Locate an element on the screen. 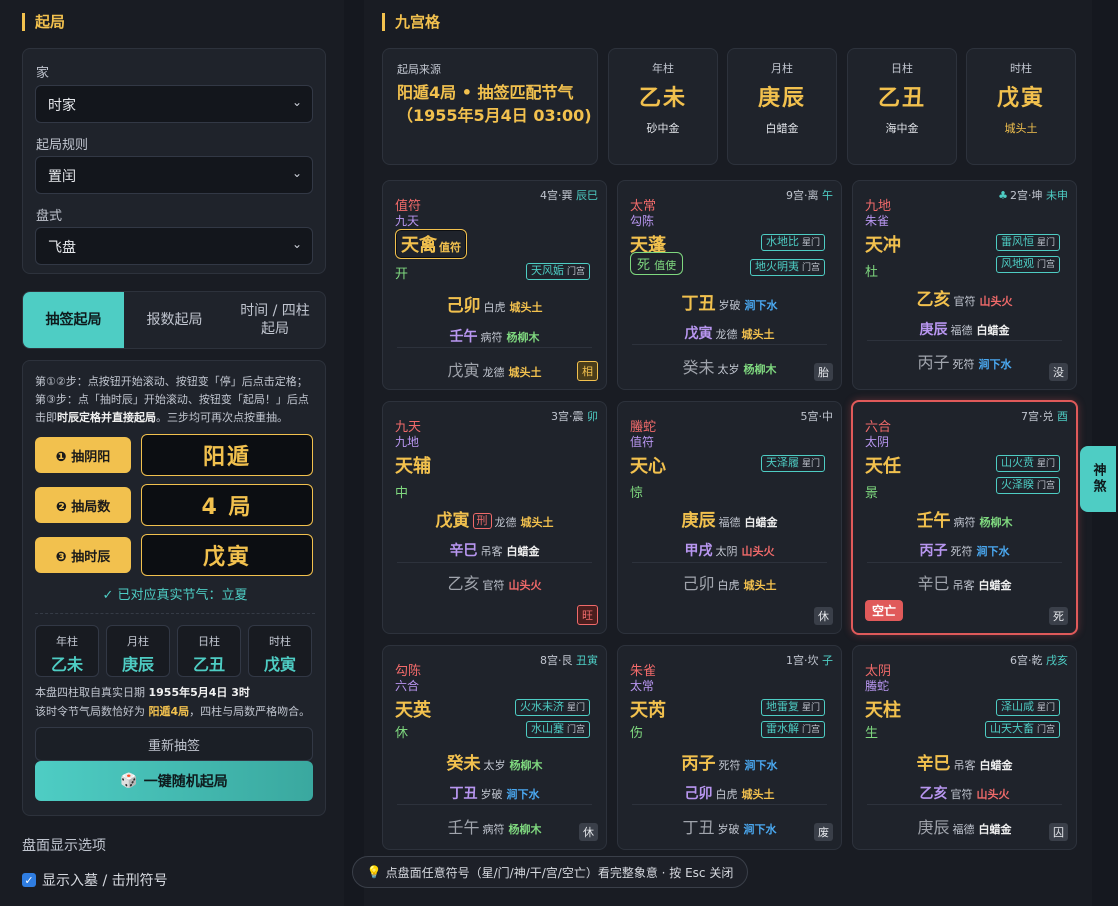  hexagram-tag-star: 天泽履 星门 is located at coordinates (792, 463).